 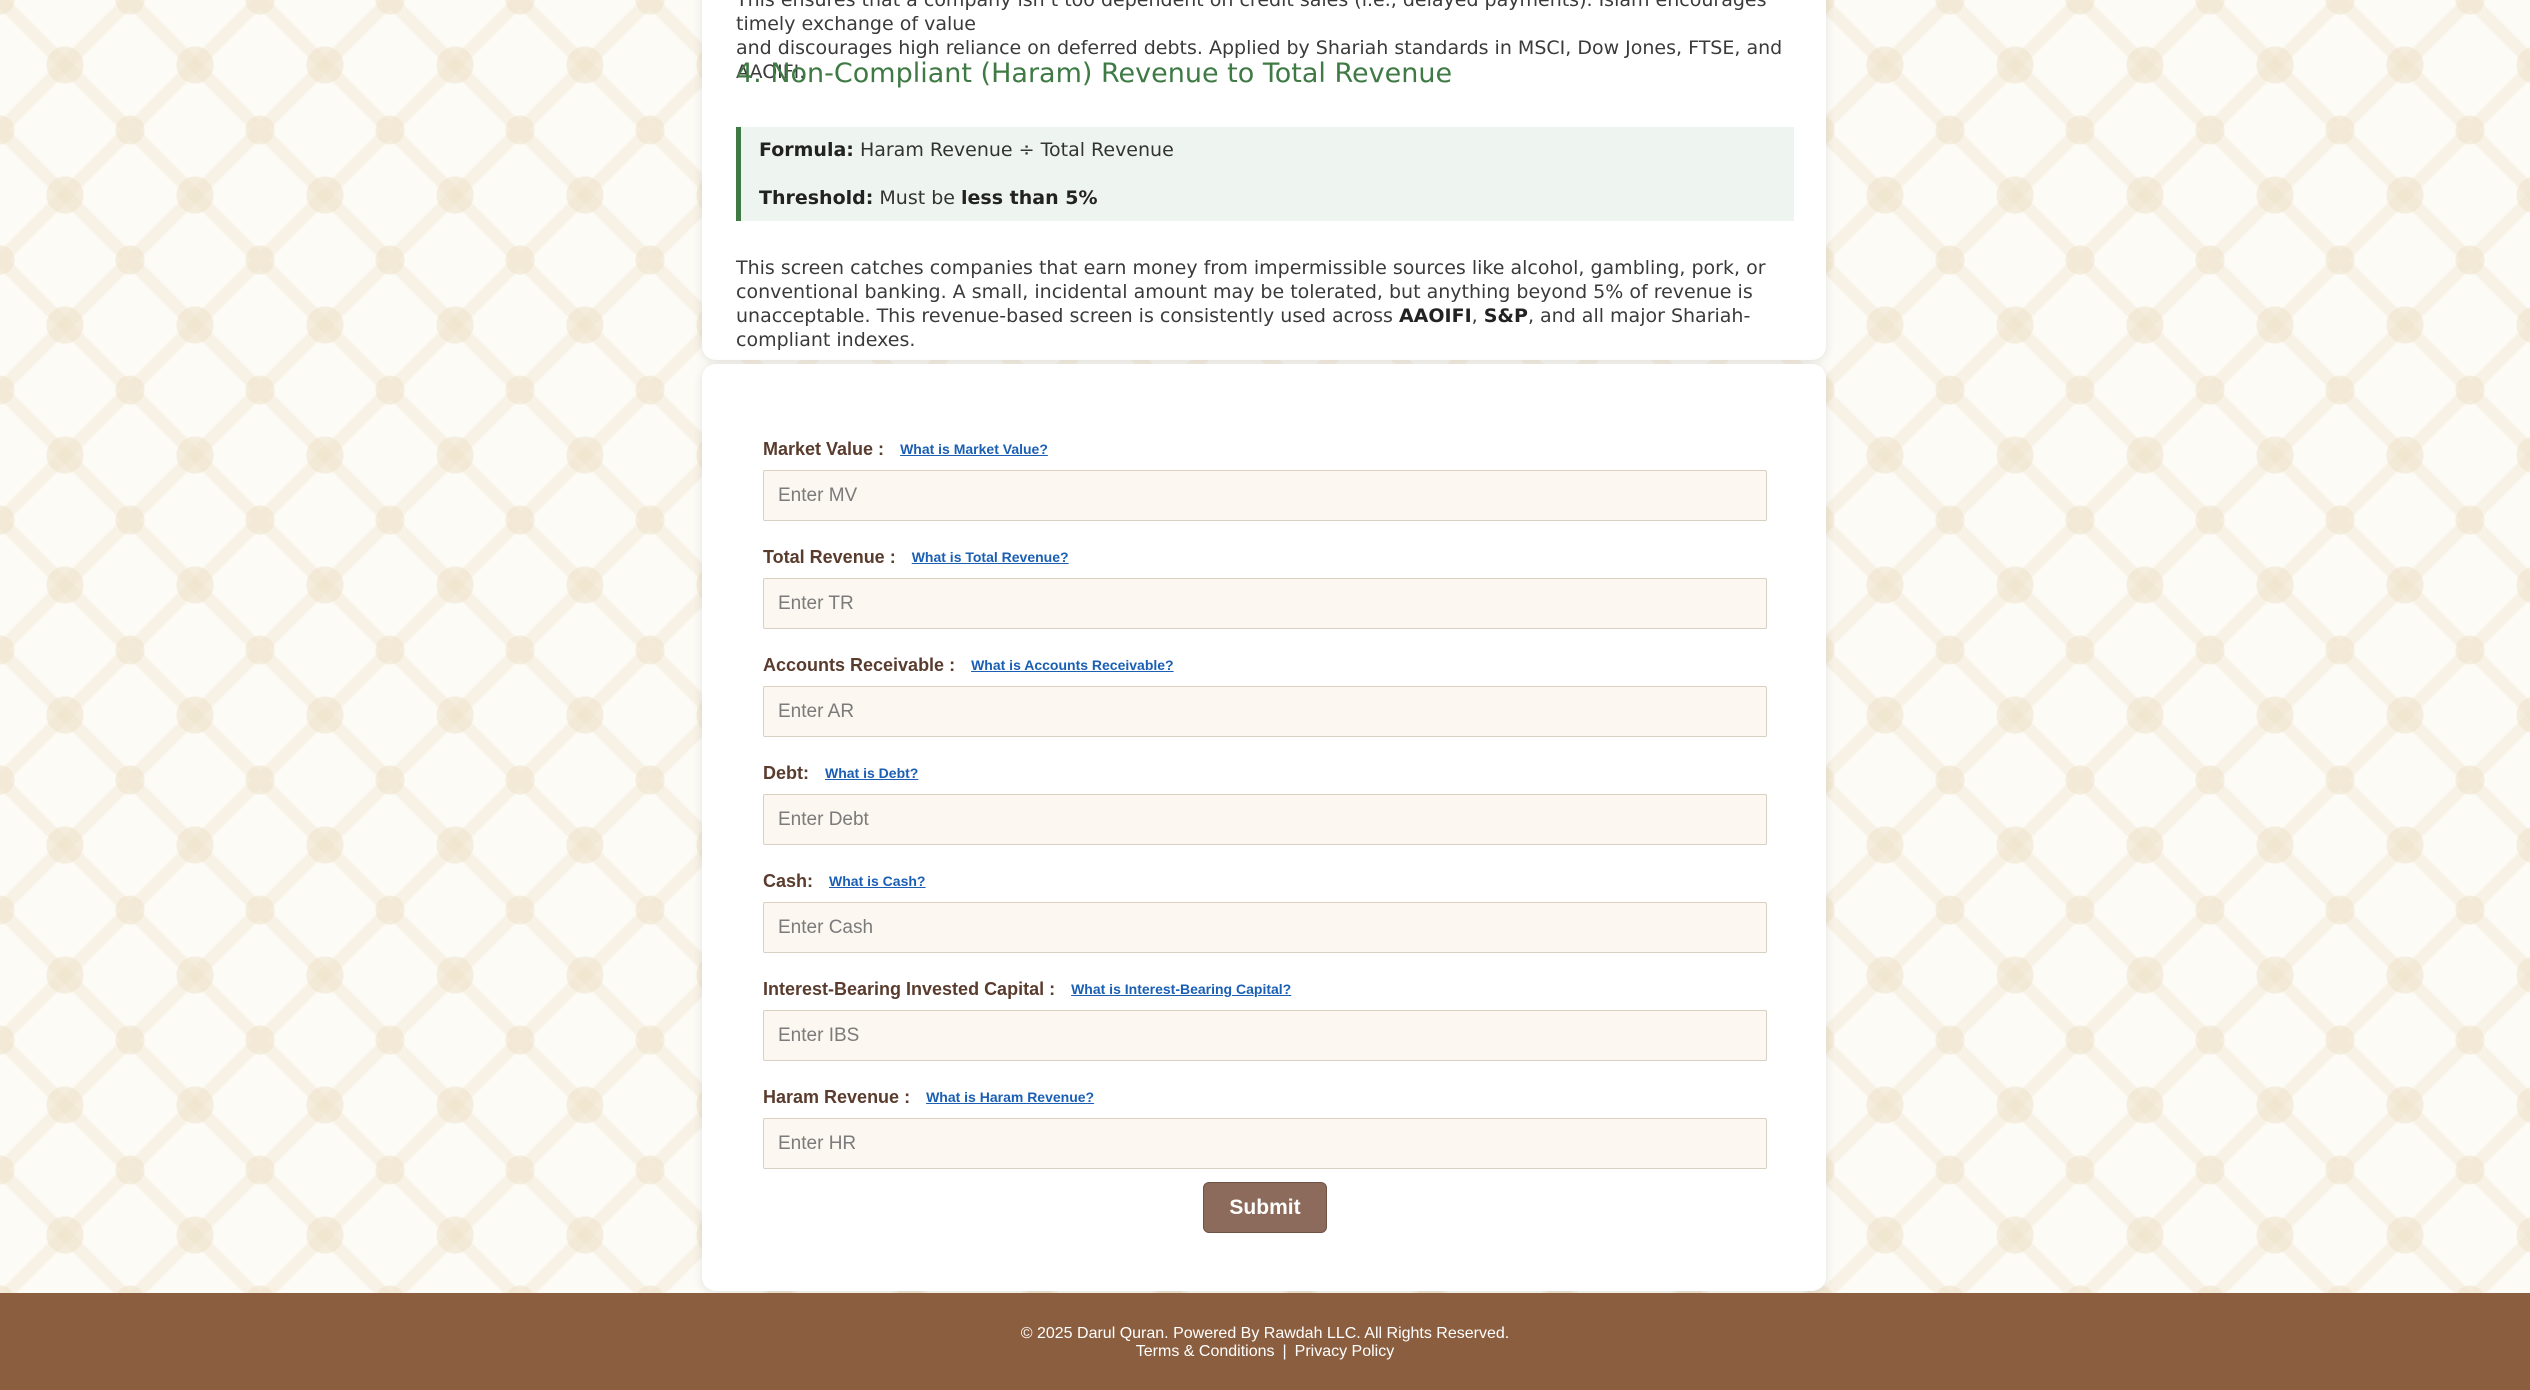 I want to click on formula-label: Formula:, so click(x=806, y=150).